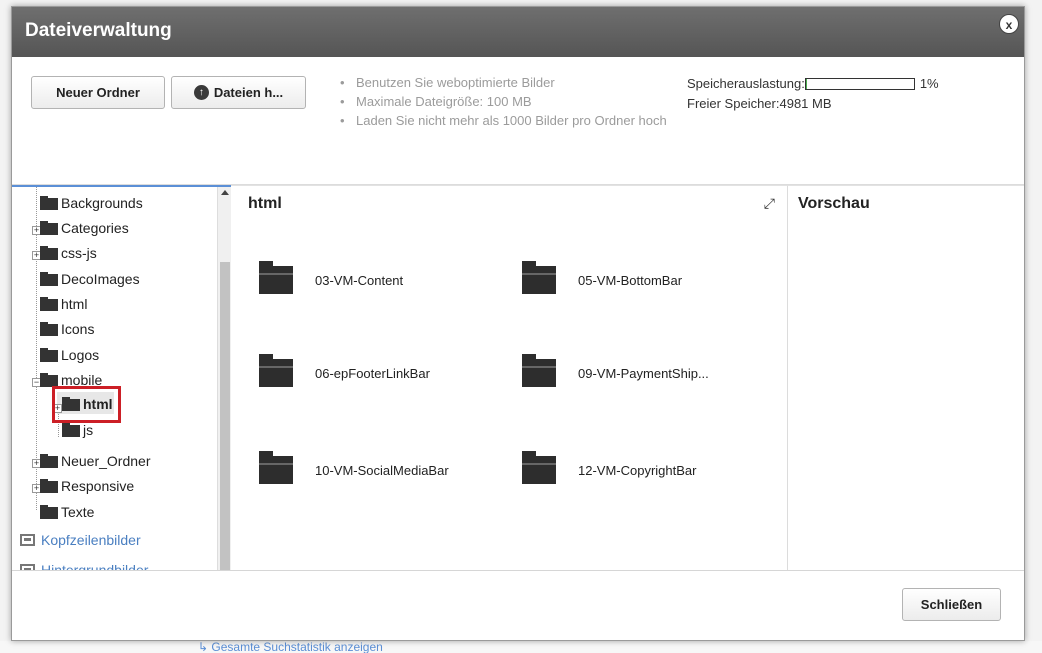 This screenshot has height=653, width=1042. Describe the element at coordinates (80, 355) in the screenshot. I see `tree-item-label: Logos` at that location.